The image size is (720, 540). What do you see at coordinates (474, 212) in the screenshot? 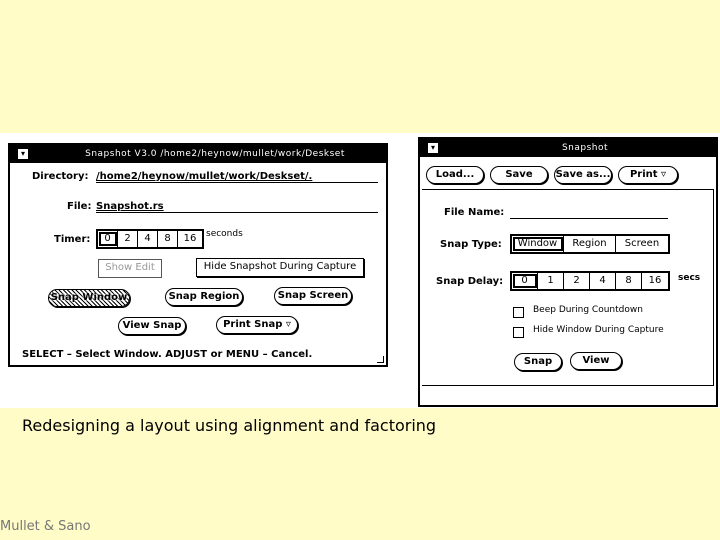
I see `file-name-label: File Name:` at bounding box center [474, 212].